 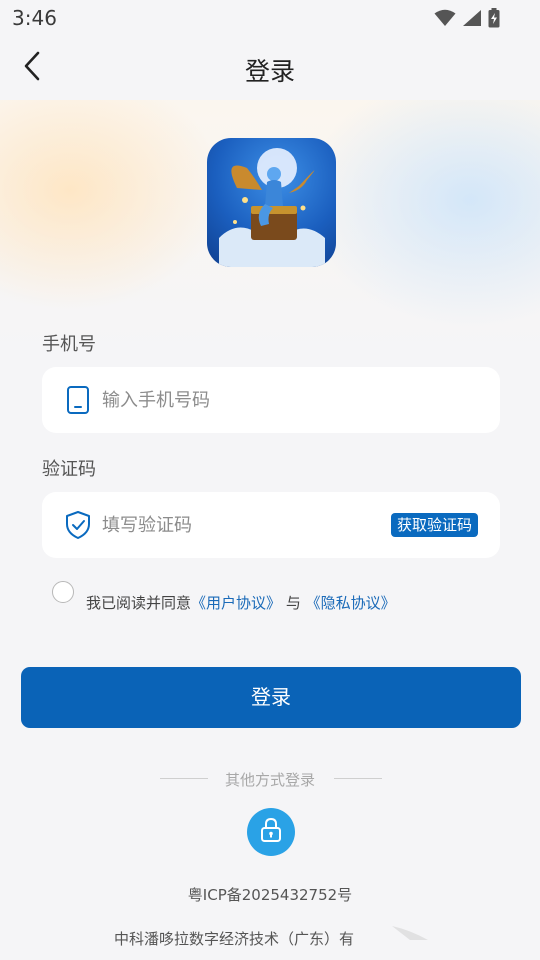 I want to click on battery-charging-icon, so click(x=494, y=18).